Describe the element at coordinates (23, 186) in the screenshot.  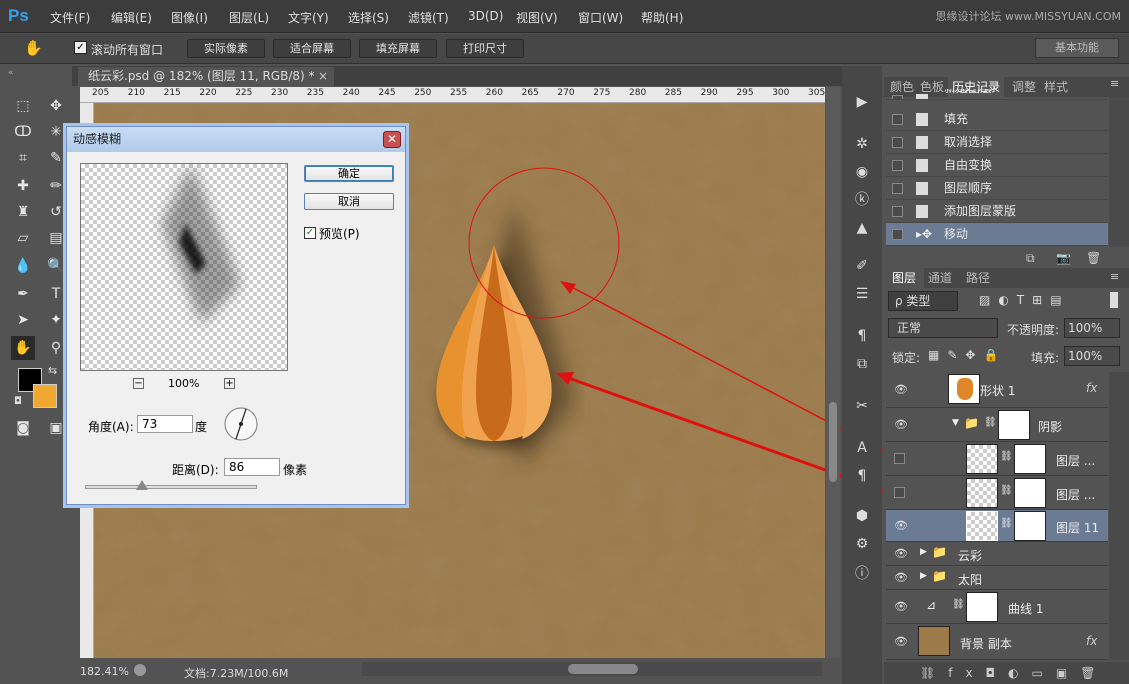
I see `healing-brush-tool-icon: ✚` at that location.